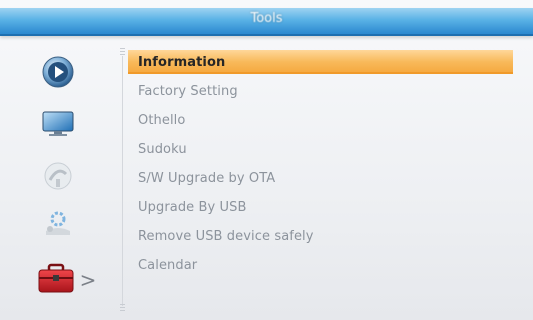  Describe the element at coordinates (320, 149) in the screenshot. I see `menu-item-sudoku: Sudoku` at that location.